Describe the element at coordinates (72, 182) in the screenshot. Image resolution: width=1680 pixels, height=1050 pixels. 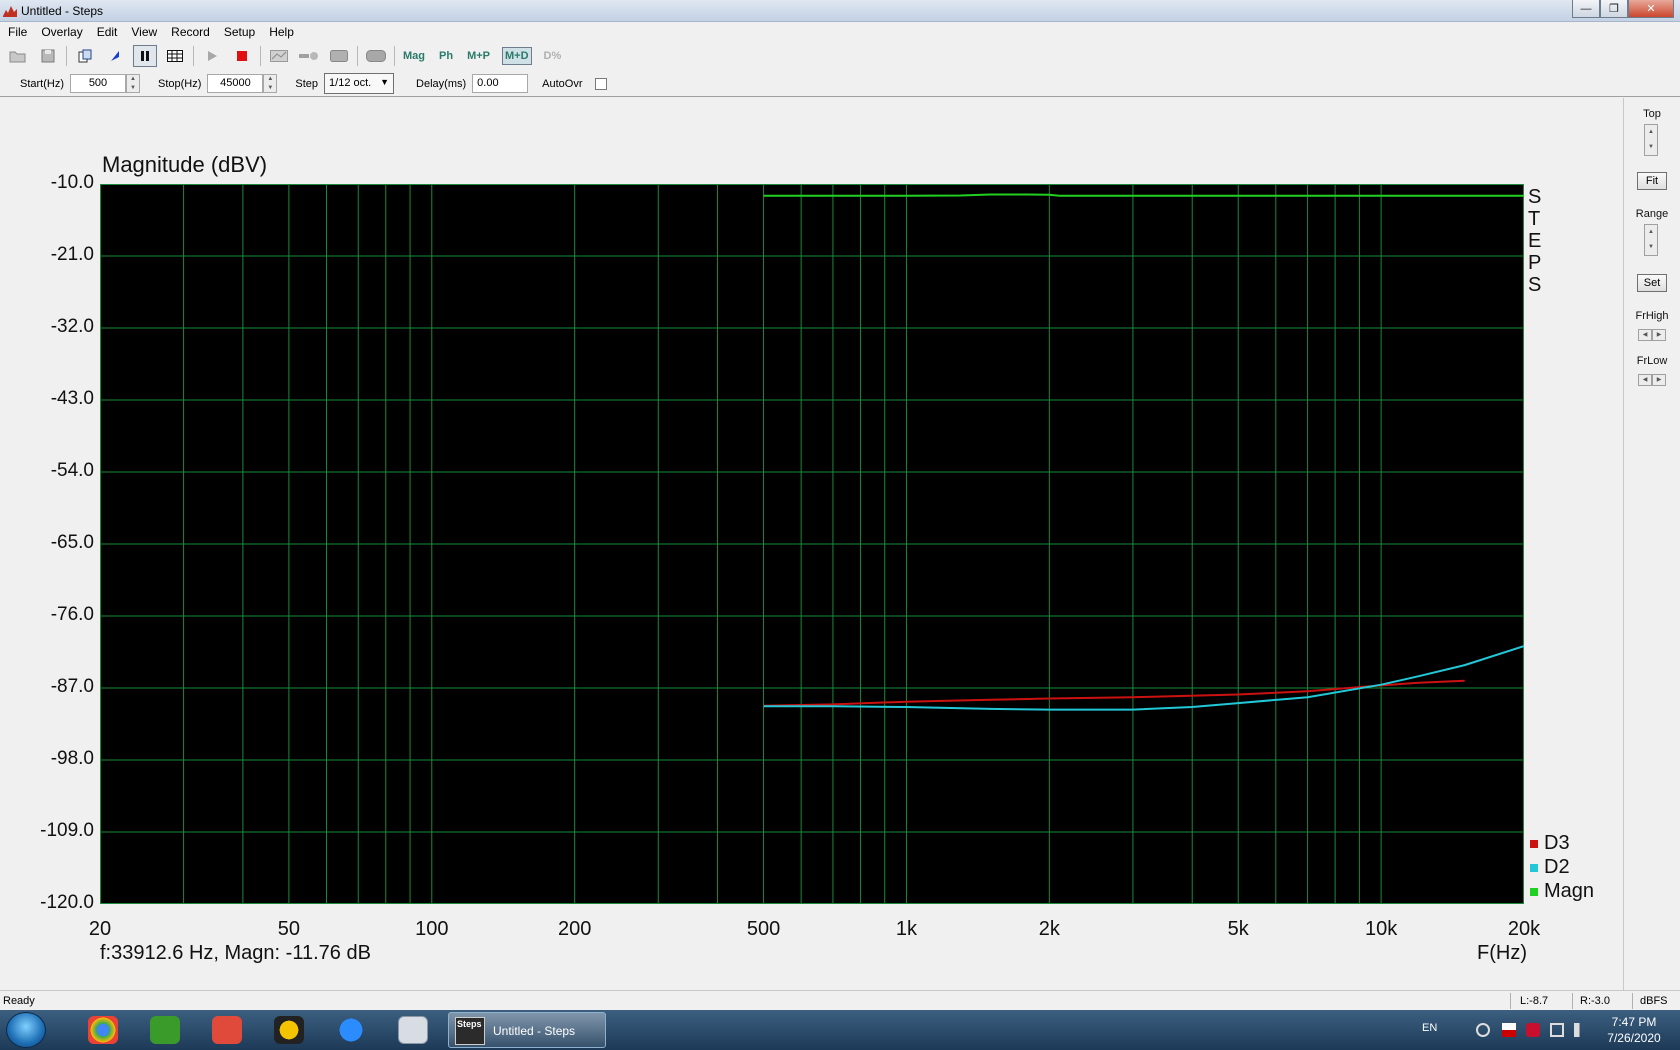
I see `y-tick-label: -10.0` at that location.